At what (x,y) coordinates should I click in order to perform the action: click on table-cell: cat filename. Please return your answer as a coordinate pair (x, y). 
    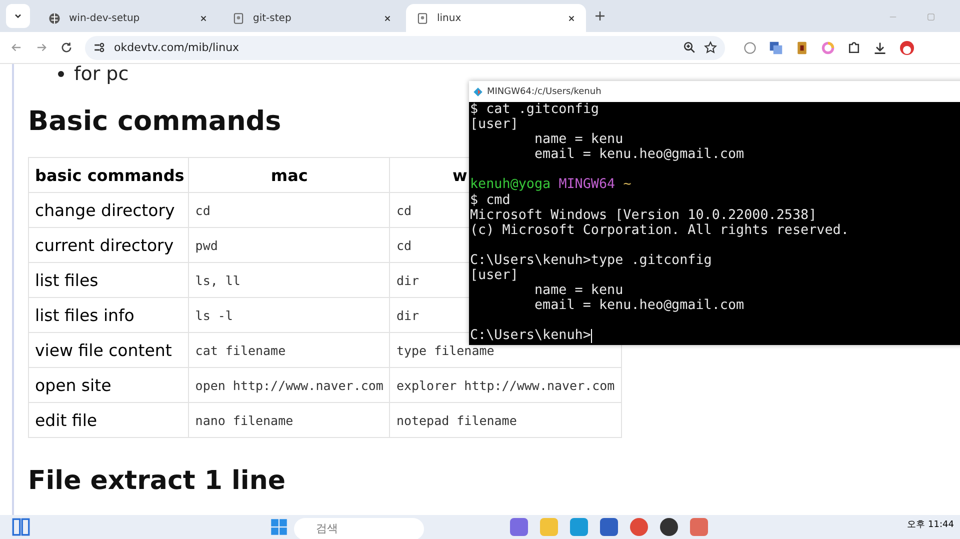
    Looking at the image, I should click on (289, 350).